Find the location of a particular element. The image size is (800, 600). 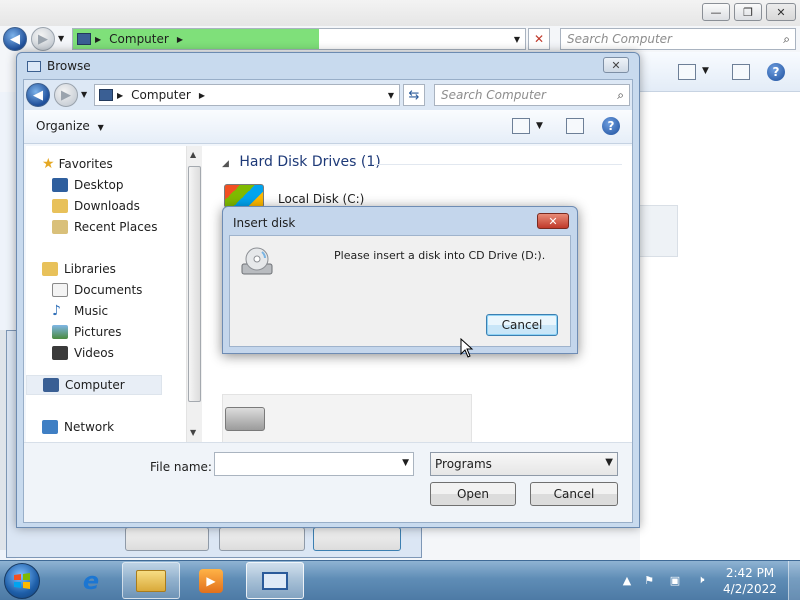

media-player-icon: ▶ is located at coordinates (211, 580).